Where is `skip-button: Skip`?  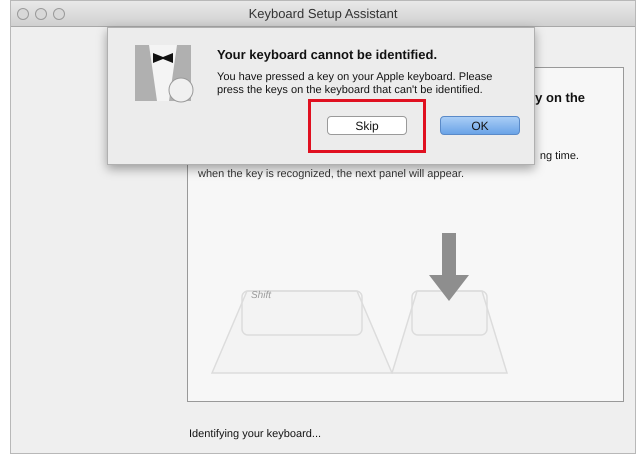
skip-button: Skip is located at coordinates (367, 125).